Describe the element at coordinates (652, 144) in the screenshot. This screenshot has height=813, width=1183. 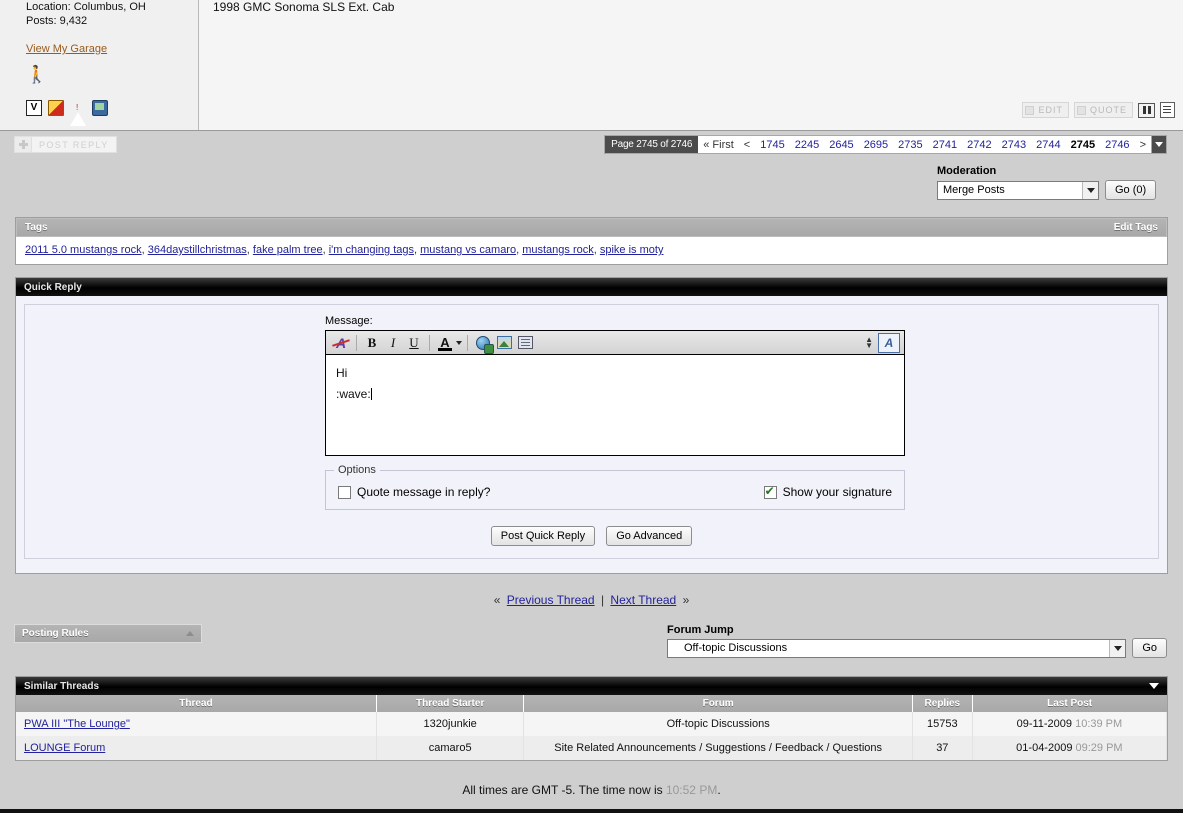
I see `page-indicator: Page 2745 of 2746` at that location.